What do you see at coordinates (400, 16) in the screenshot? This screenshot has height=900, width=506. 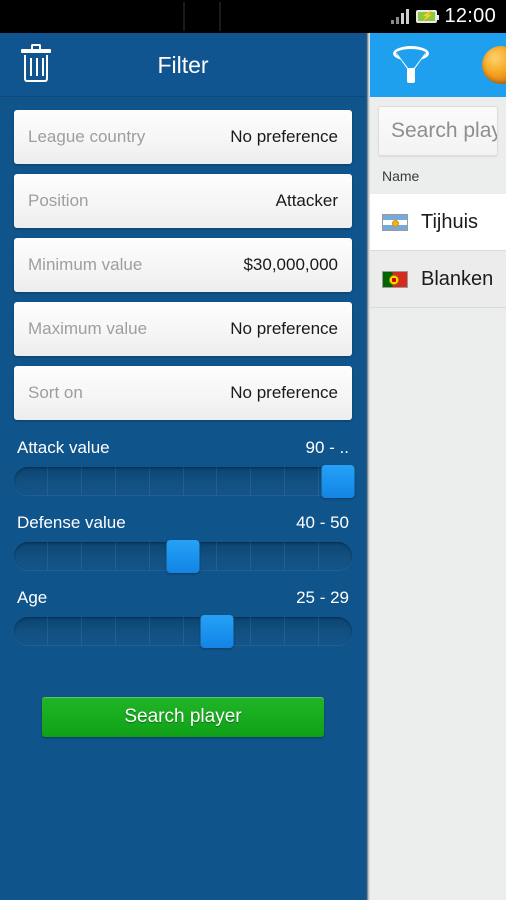 I see `signal-bars-icon` at bounding box center [400, 16].